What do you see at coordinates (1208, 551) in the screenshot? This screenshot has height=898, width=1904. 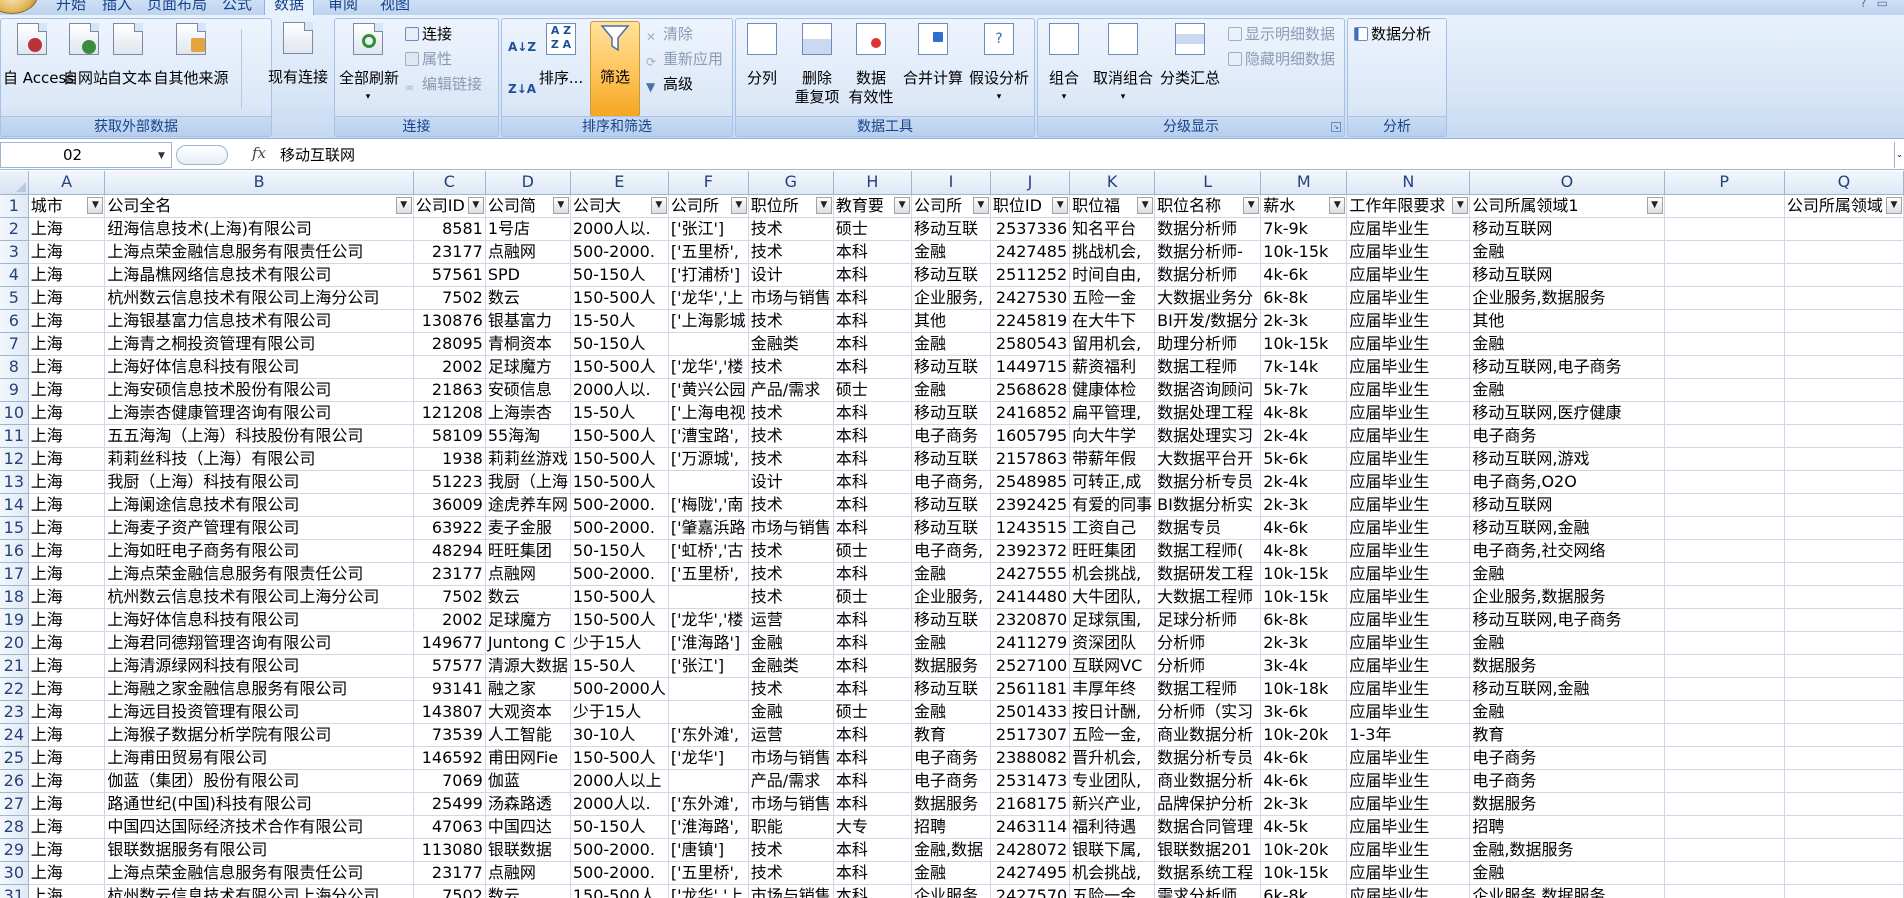 I see `cell: 数据工程师(` at bounding box center [1208, 551].